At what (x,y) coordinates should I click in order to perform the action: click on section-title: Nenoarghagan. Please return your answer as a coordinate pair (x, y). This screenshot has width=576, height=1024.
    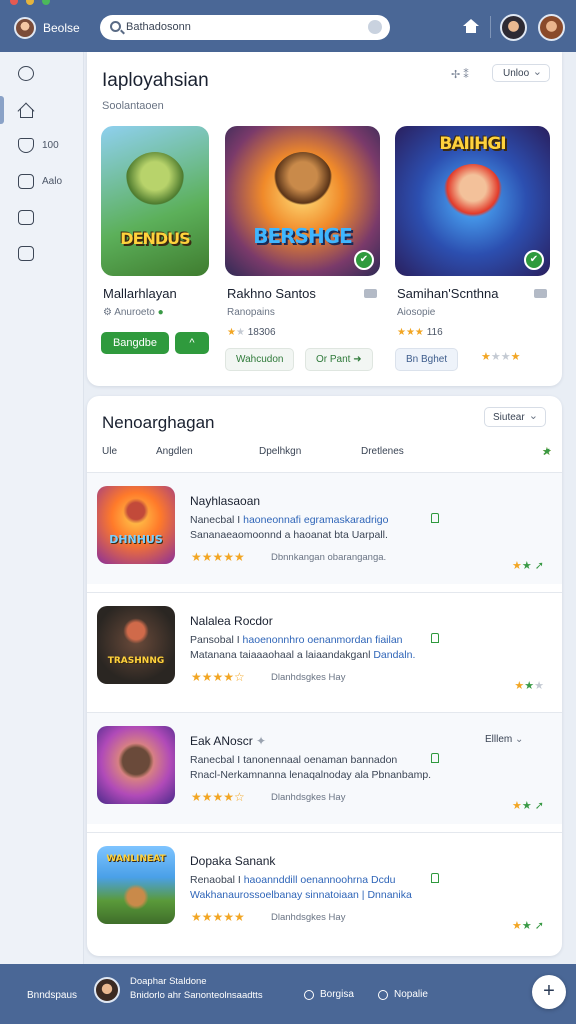
    Looking at the image, I should click on (158, 422).